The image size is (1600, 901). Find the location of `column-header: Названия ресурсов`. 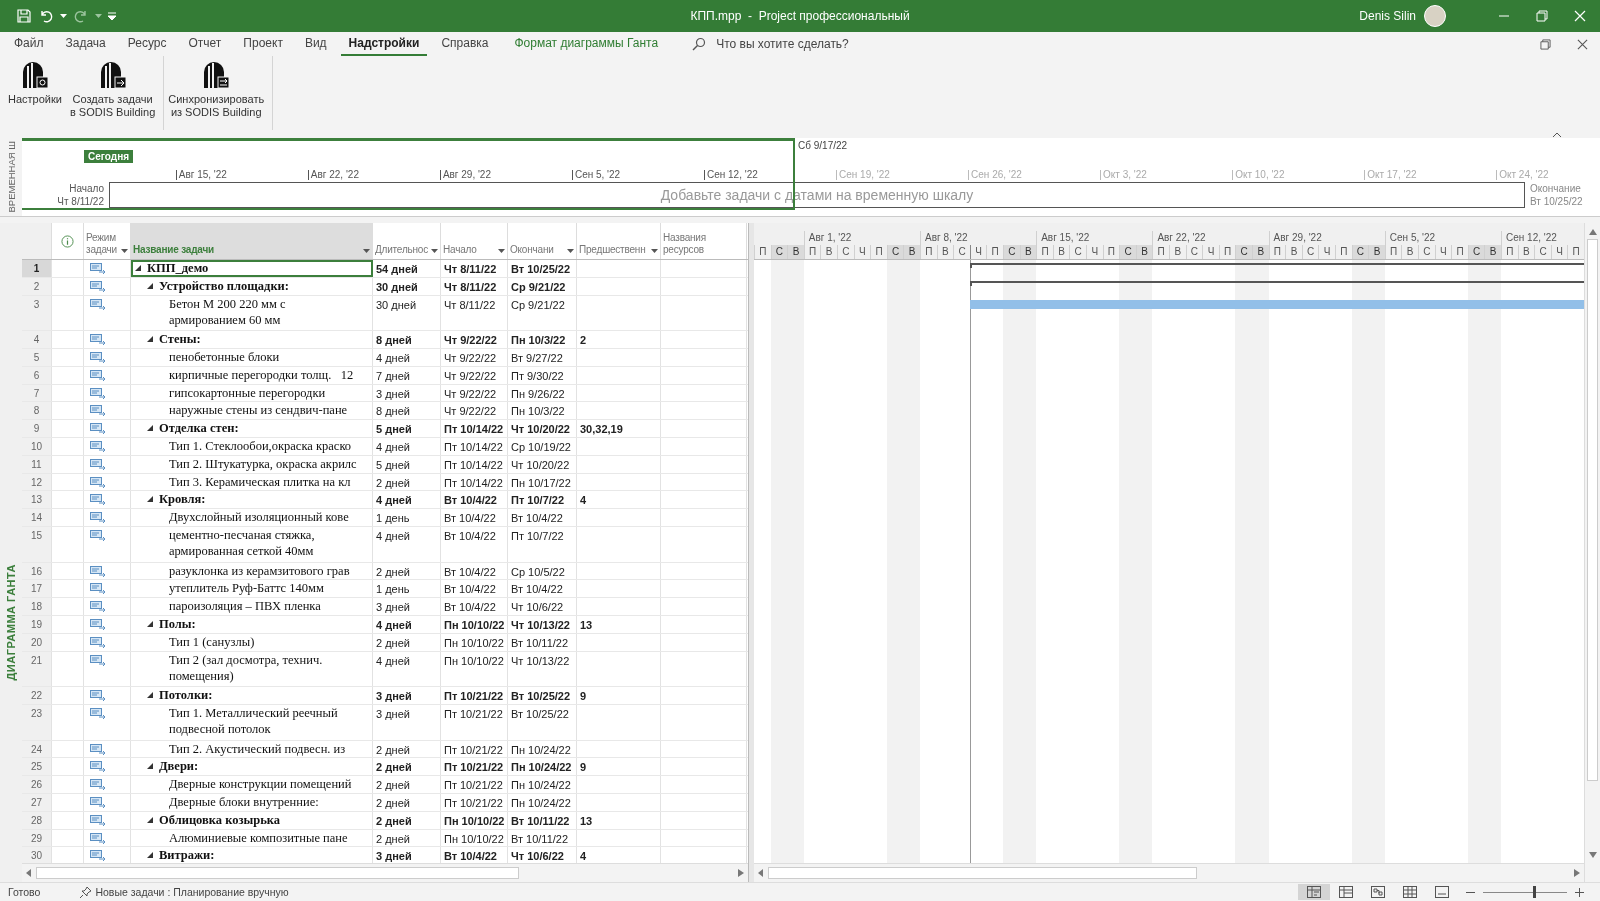

column-header: Названия ресурсов is located at coordinates (704, 241).